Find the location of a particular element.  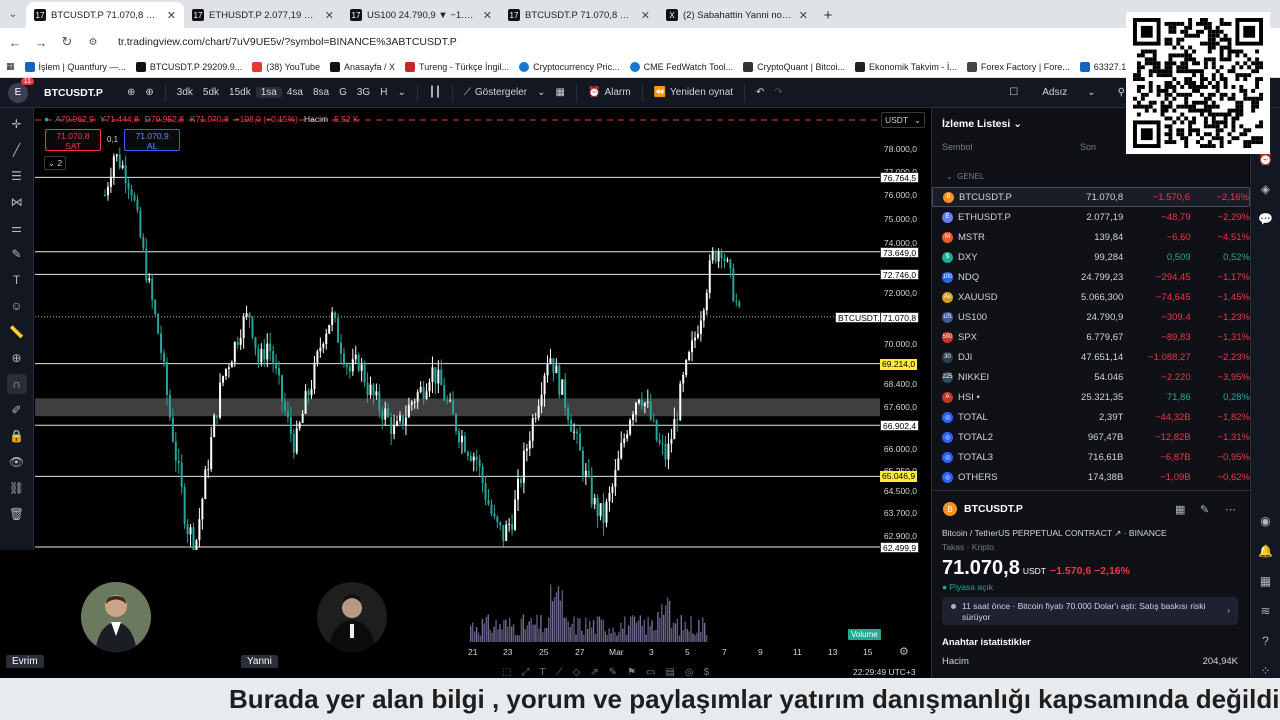

interval-8sa: 8sa is located at coordinates (321, 92).